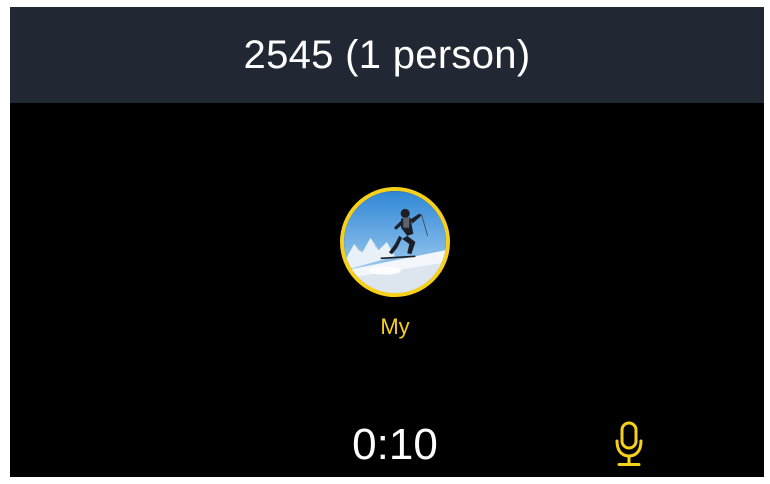 The image size is (770, 484). I want to click on avatar, so click(395, 242).